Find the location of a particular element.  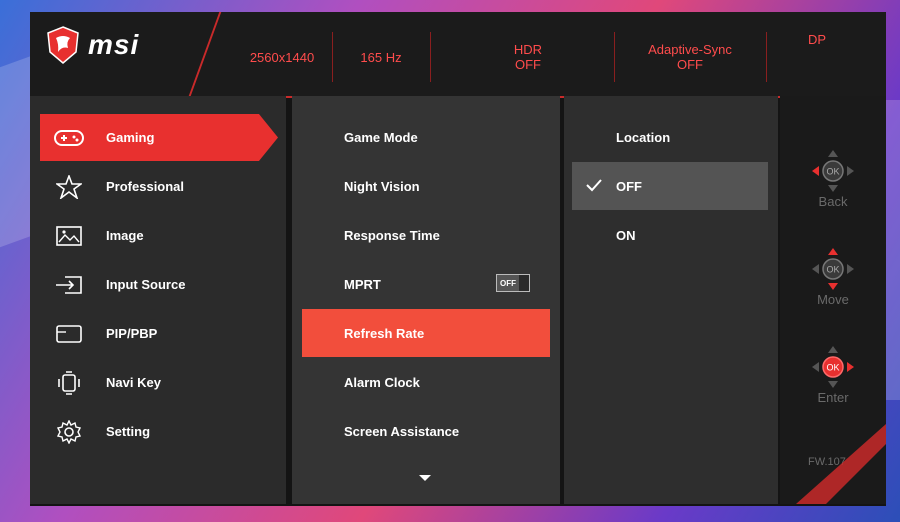

submenu-item-game-mode: Game Mode is located at coordinates (426, 137).